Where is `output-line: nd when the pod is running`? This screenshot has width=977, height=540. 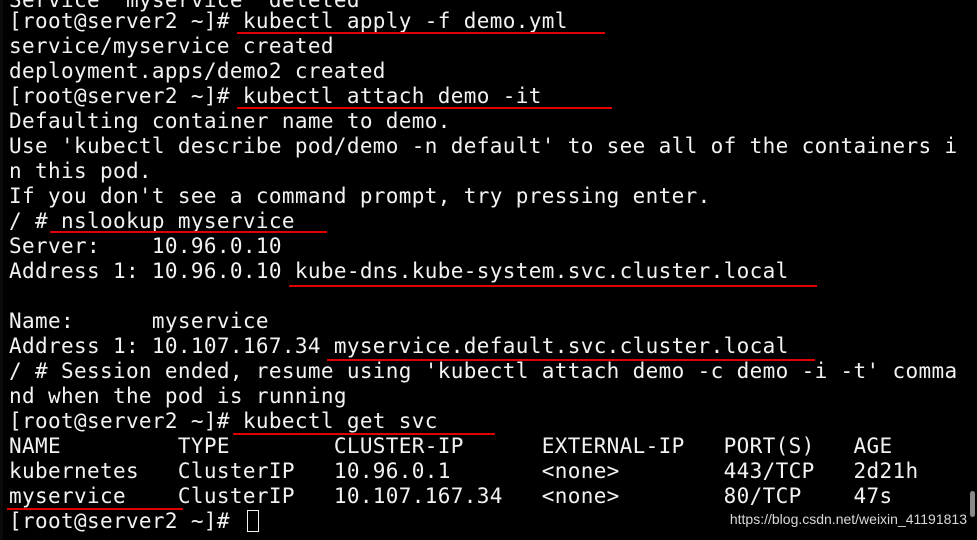 output-line: nd when the pod is running is located at coordinates (178, 396).